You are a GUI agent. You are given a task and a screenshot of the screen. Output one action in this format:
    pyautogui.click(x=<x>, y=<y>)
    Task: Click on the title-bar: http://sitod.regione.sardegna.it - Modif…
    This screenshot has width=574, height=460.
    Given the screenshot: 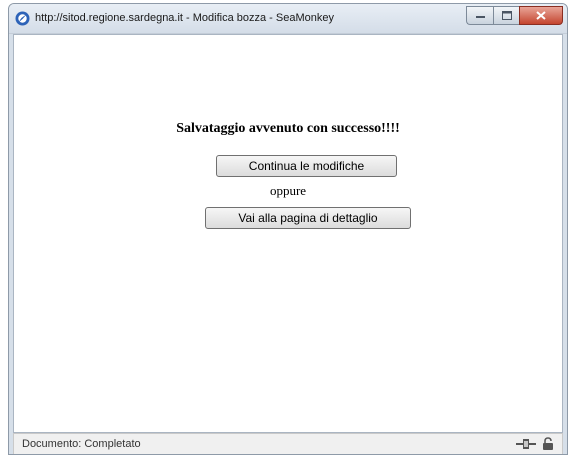 What is the action you would take?
    pyautogui.click(x=288, y=19)
    